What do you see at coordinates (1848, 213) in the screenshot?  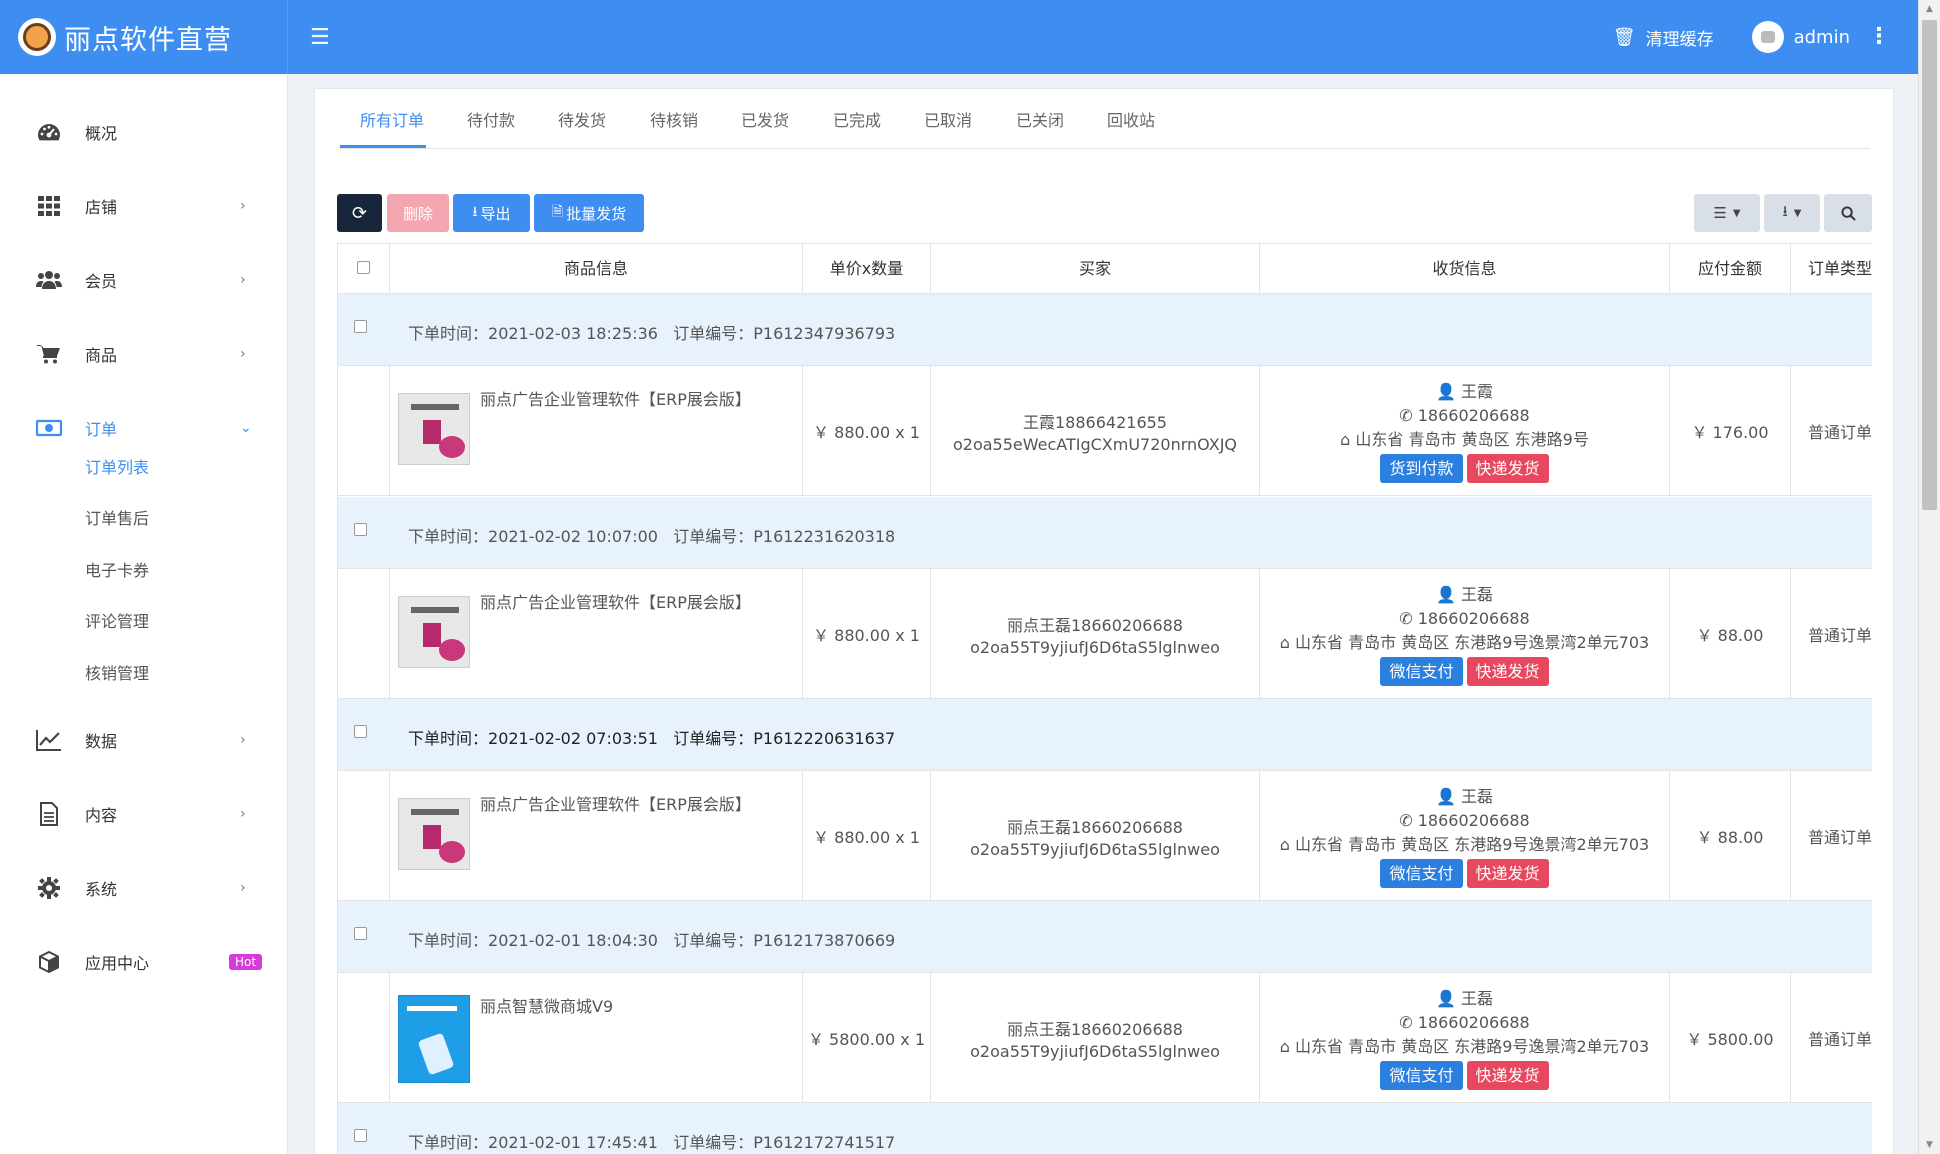 I see `search-button` at bounding box center [1848, 213].